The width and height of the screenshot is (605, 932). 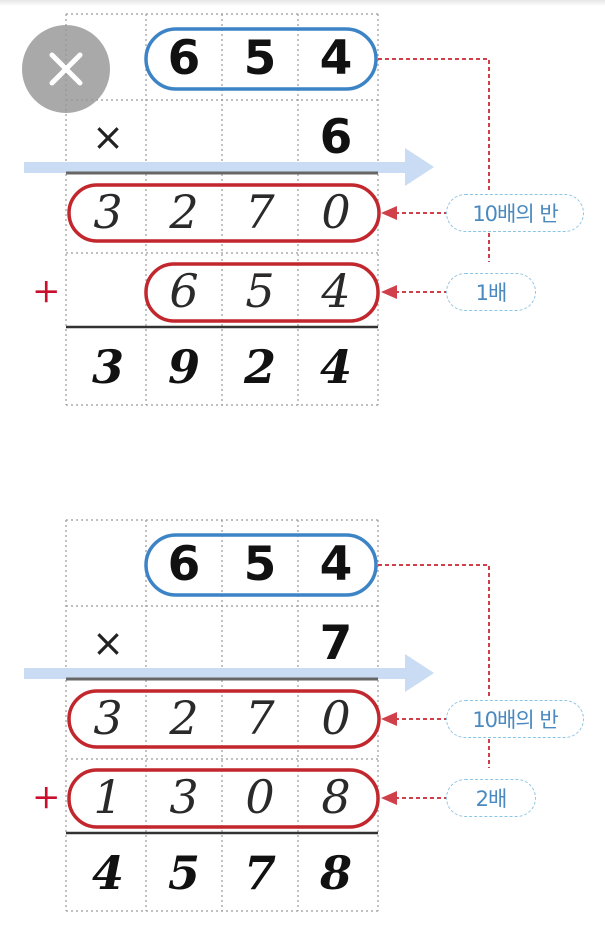 What do you see at coordinates (108, 797) in the screenshot?
I see `partial-2-digit: 1` at bounding box center [108, 797].